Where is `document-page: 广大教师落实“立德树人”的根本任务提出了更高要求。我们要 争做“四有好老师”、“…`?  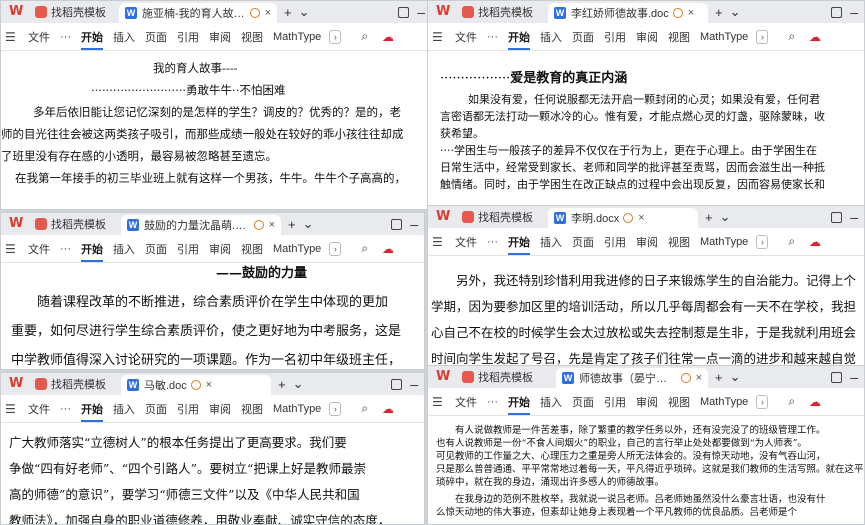
document-page: 广大教师落实“立德树人”的根本任务提出了更高要求。我们要 争做“四有好老师”、“… is located at coordinates (212, 474).